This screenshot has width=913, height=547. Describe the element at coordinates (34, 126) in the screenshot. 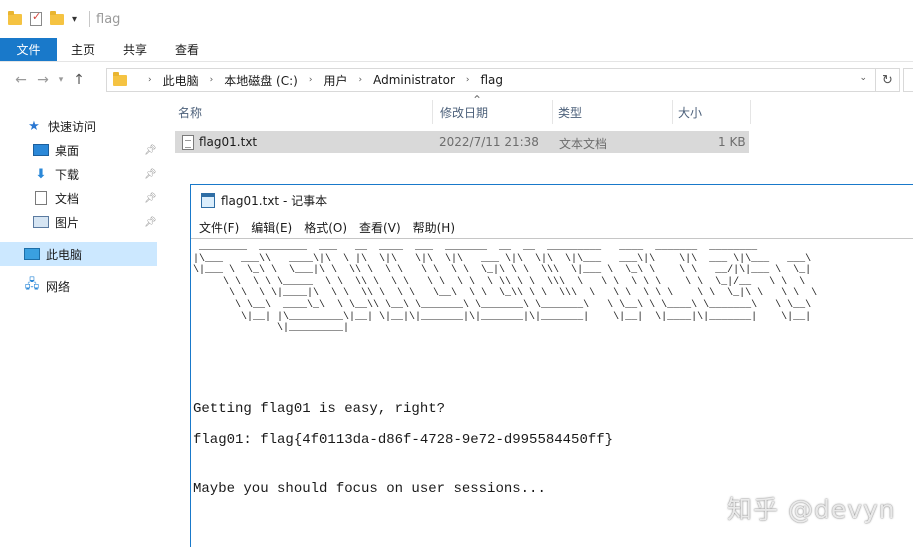

I see `star-icon: ★` at that location.